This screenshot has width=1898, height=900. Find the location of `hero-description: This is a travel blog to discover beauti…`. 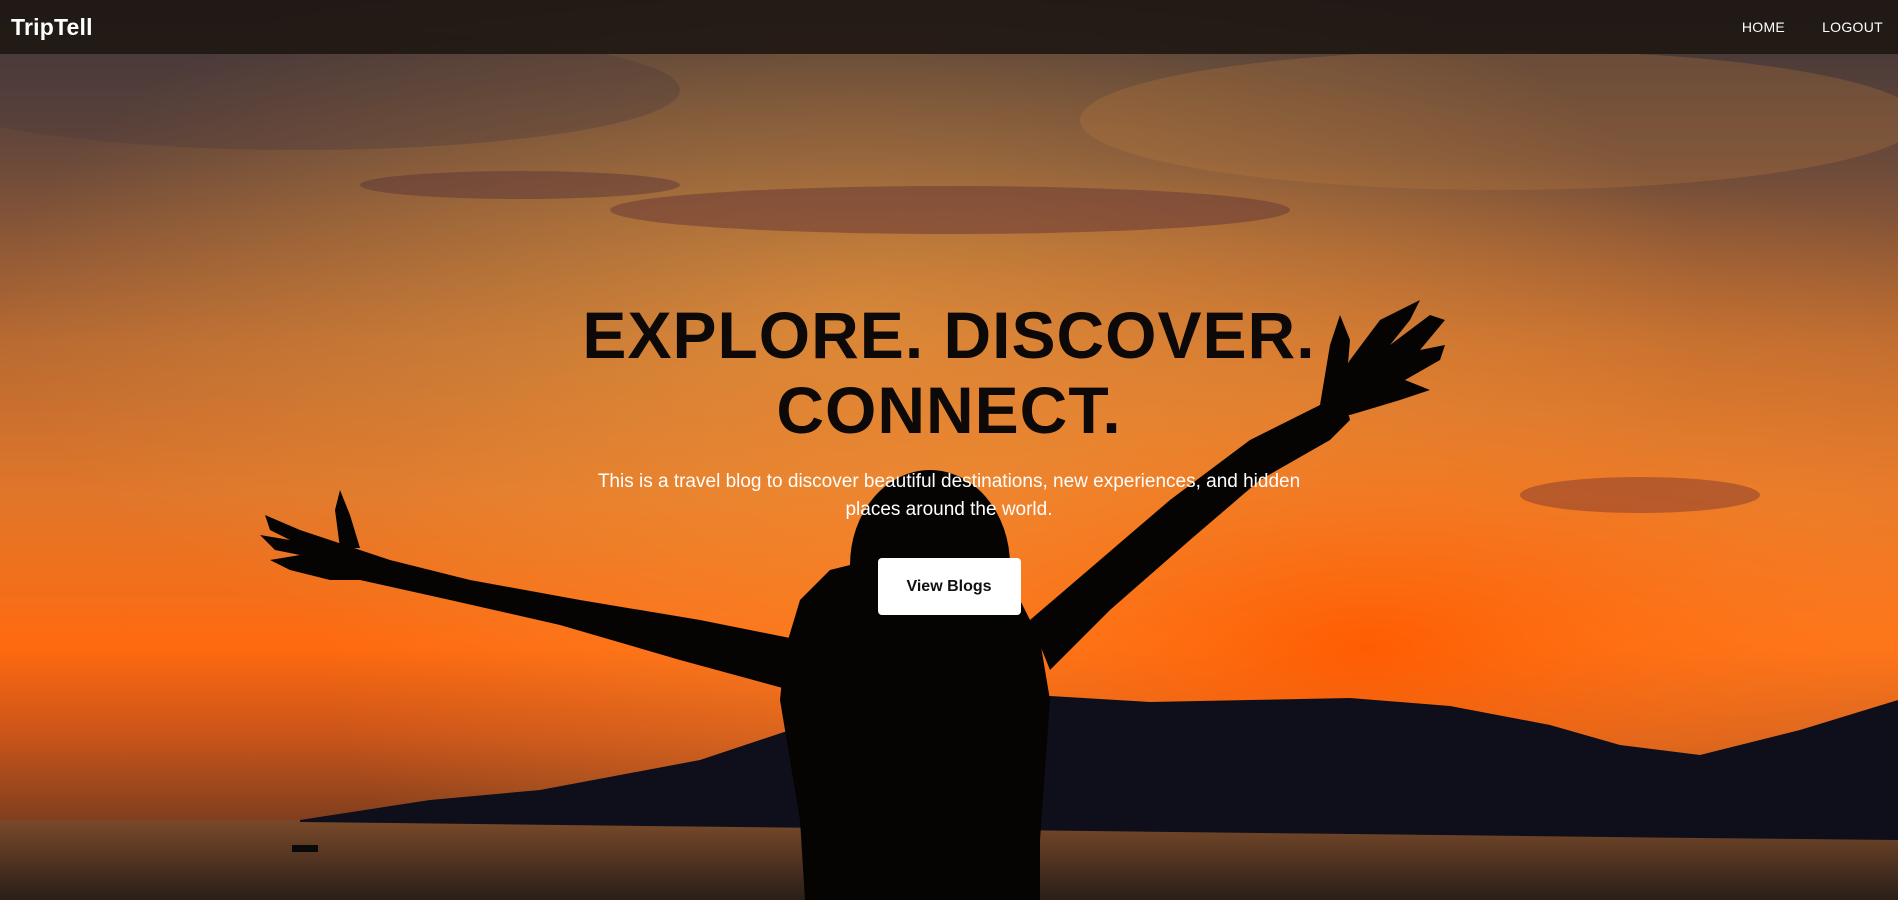

hero-description: This is a travel blog to discover beauti… is located at coordinates (949, 495).